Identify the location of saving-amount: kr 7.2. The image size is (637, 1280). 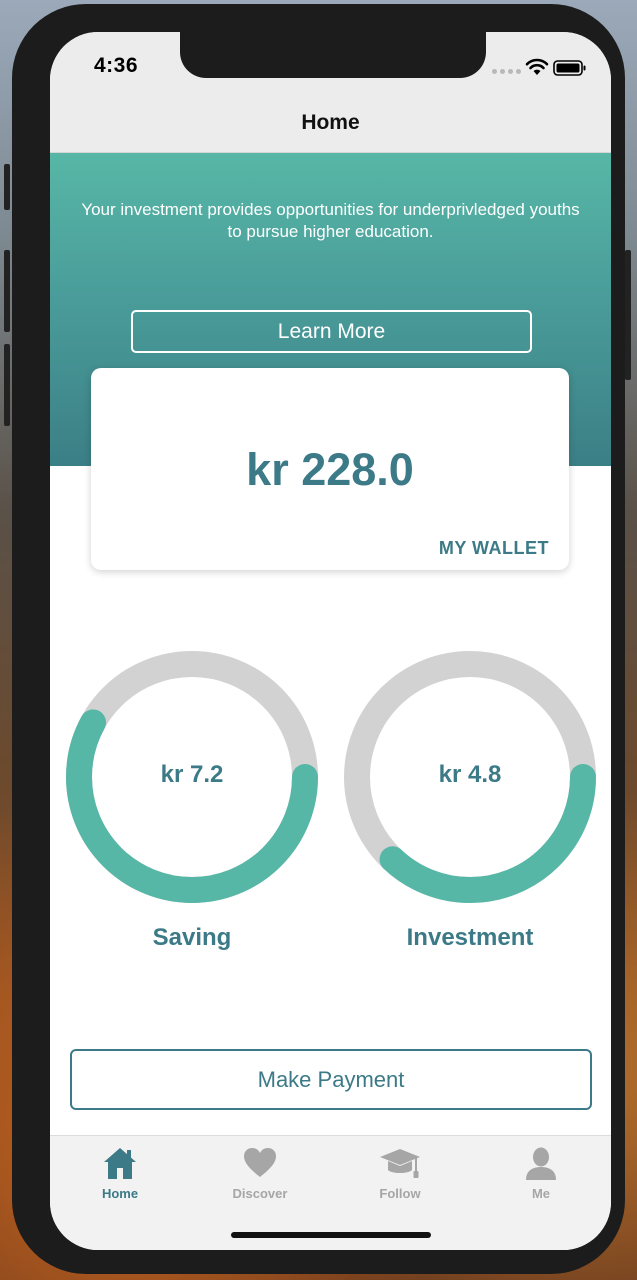
(192, 774).